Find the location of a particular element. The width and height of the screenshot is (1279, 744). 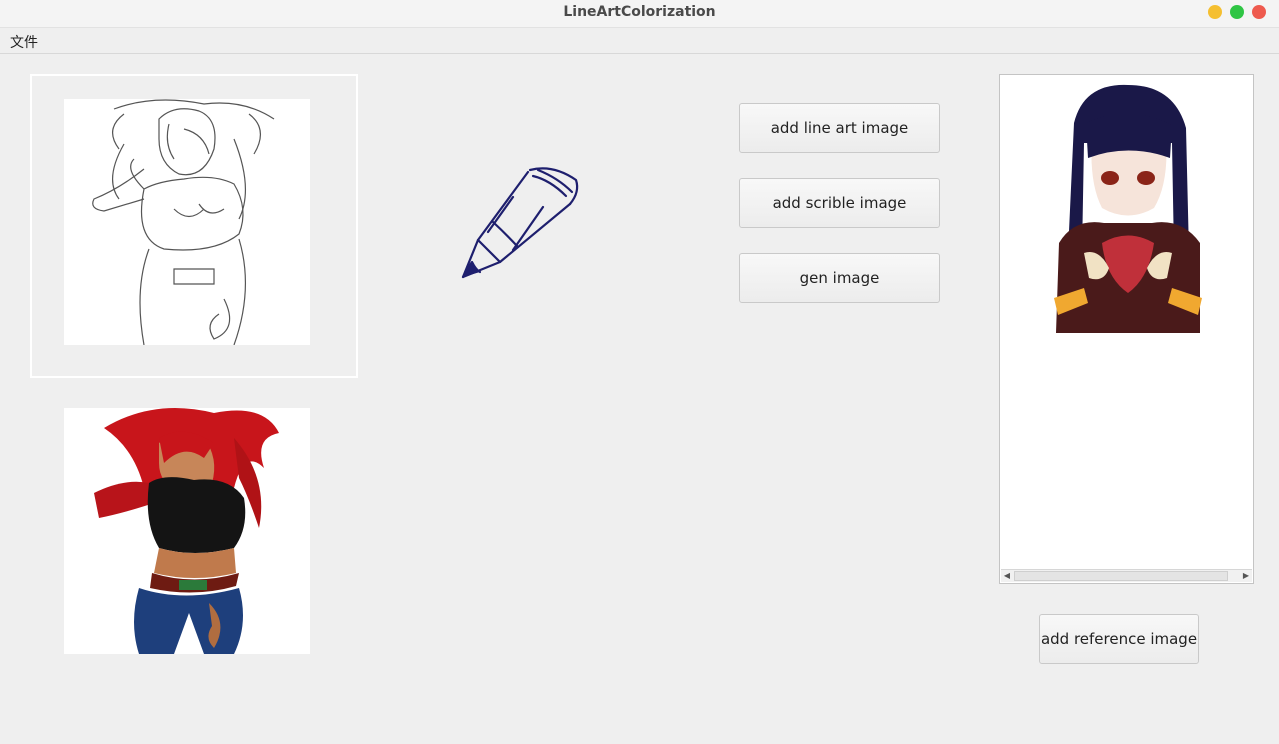

horizontal-scrollbar: ◀ ▶ is located at coordinates (1126, 575).